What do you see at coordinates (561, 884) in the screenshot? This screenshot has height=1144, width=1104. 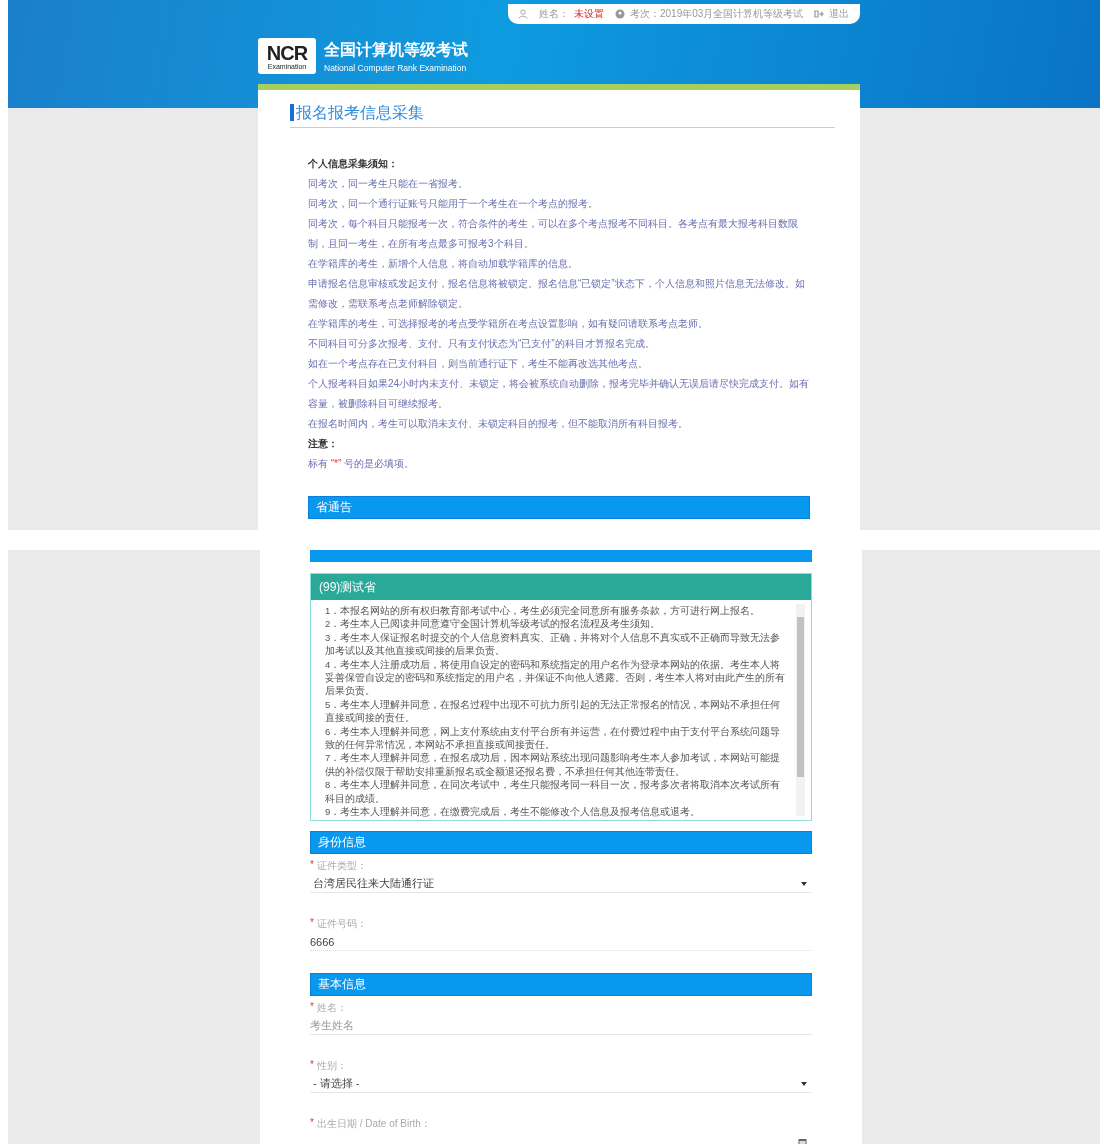 I see `select-field: 台湾居民往来大陆通行证` at bounding box center [561, 884].